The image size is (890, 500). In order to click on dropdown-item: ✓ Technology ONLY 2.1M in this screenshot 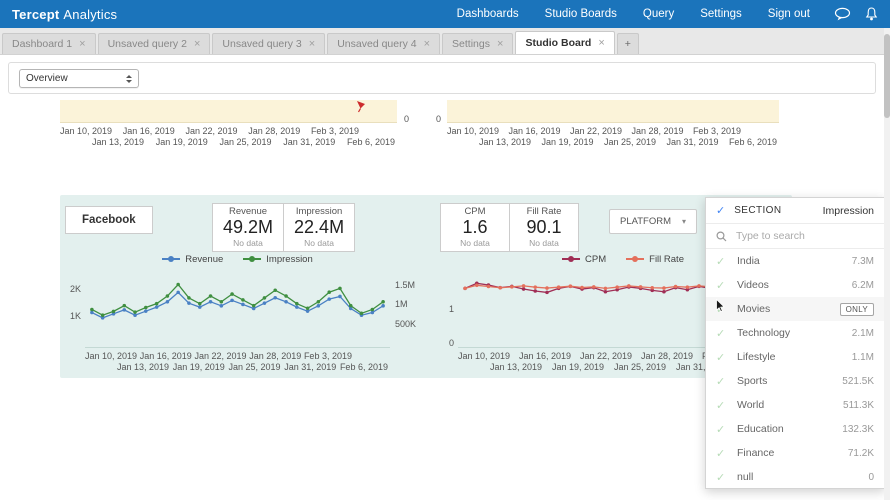, I will do `click(795, 333)`.